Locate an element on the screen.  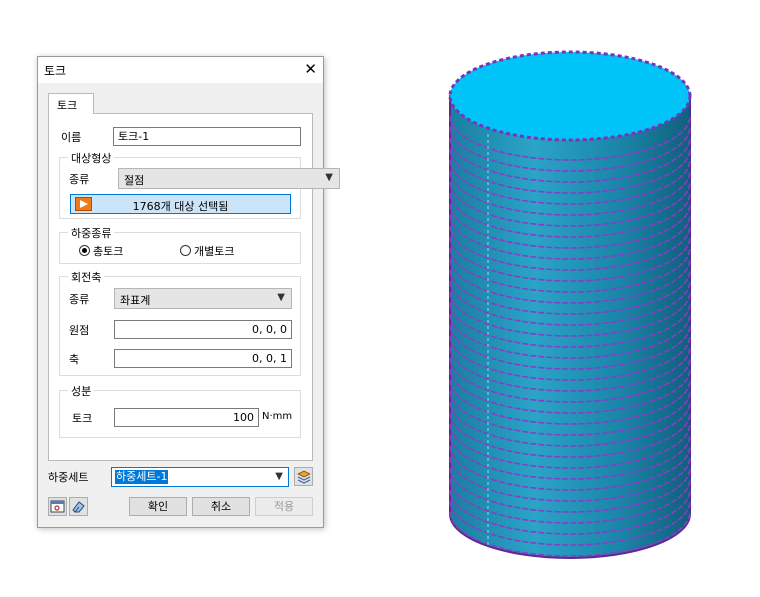
dialog-titlebar: 토크 ✕ is located at coordinates (180, 70).